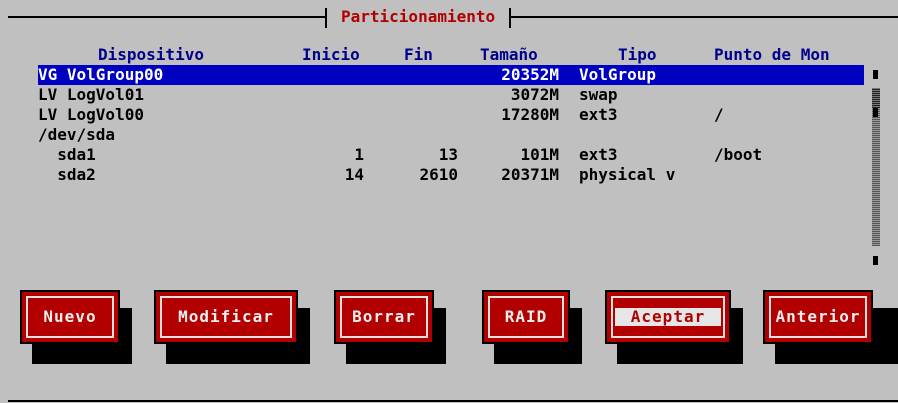 Image resolution: width=898 pixels, height=403 pixels. What do you see at coordinates (875, 74) in the screenshot?
I see `scroll-up-arrow-icon` at bounding box center [875, 74].